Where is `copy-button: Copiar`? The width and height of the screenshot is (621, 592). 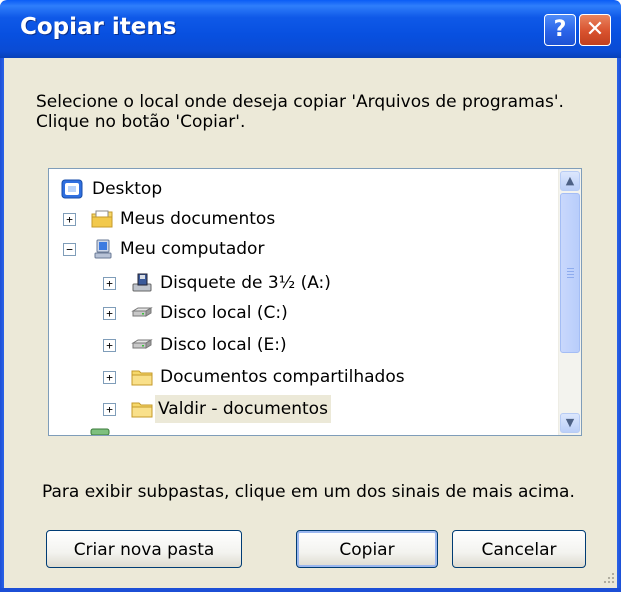
copy-button: Copiar is located at coordinates (367, 549).